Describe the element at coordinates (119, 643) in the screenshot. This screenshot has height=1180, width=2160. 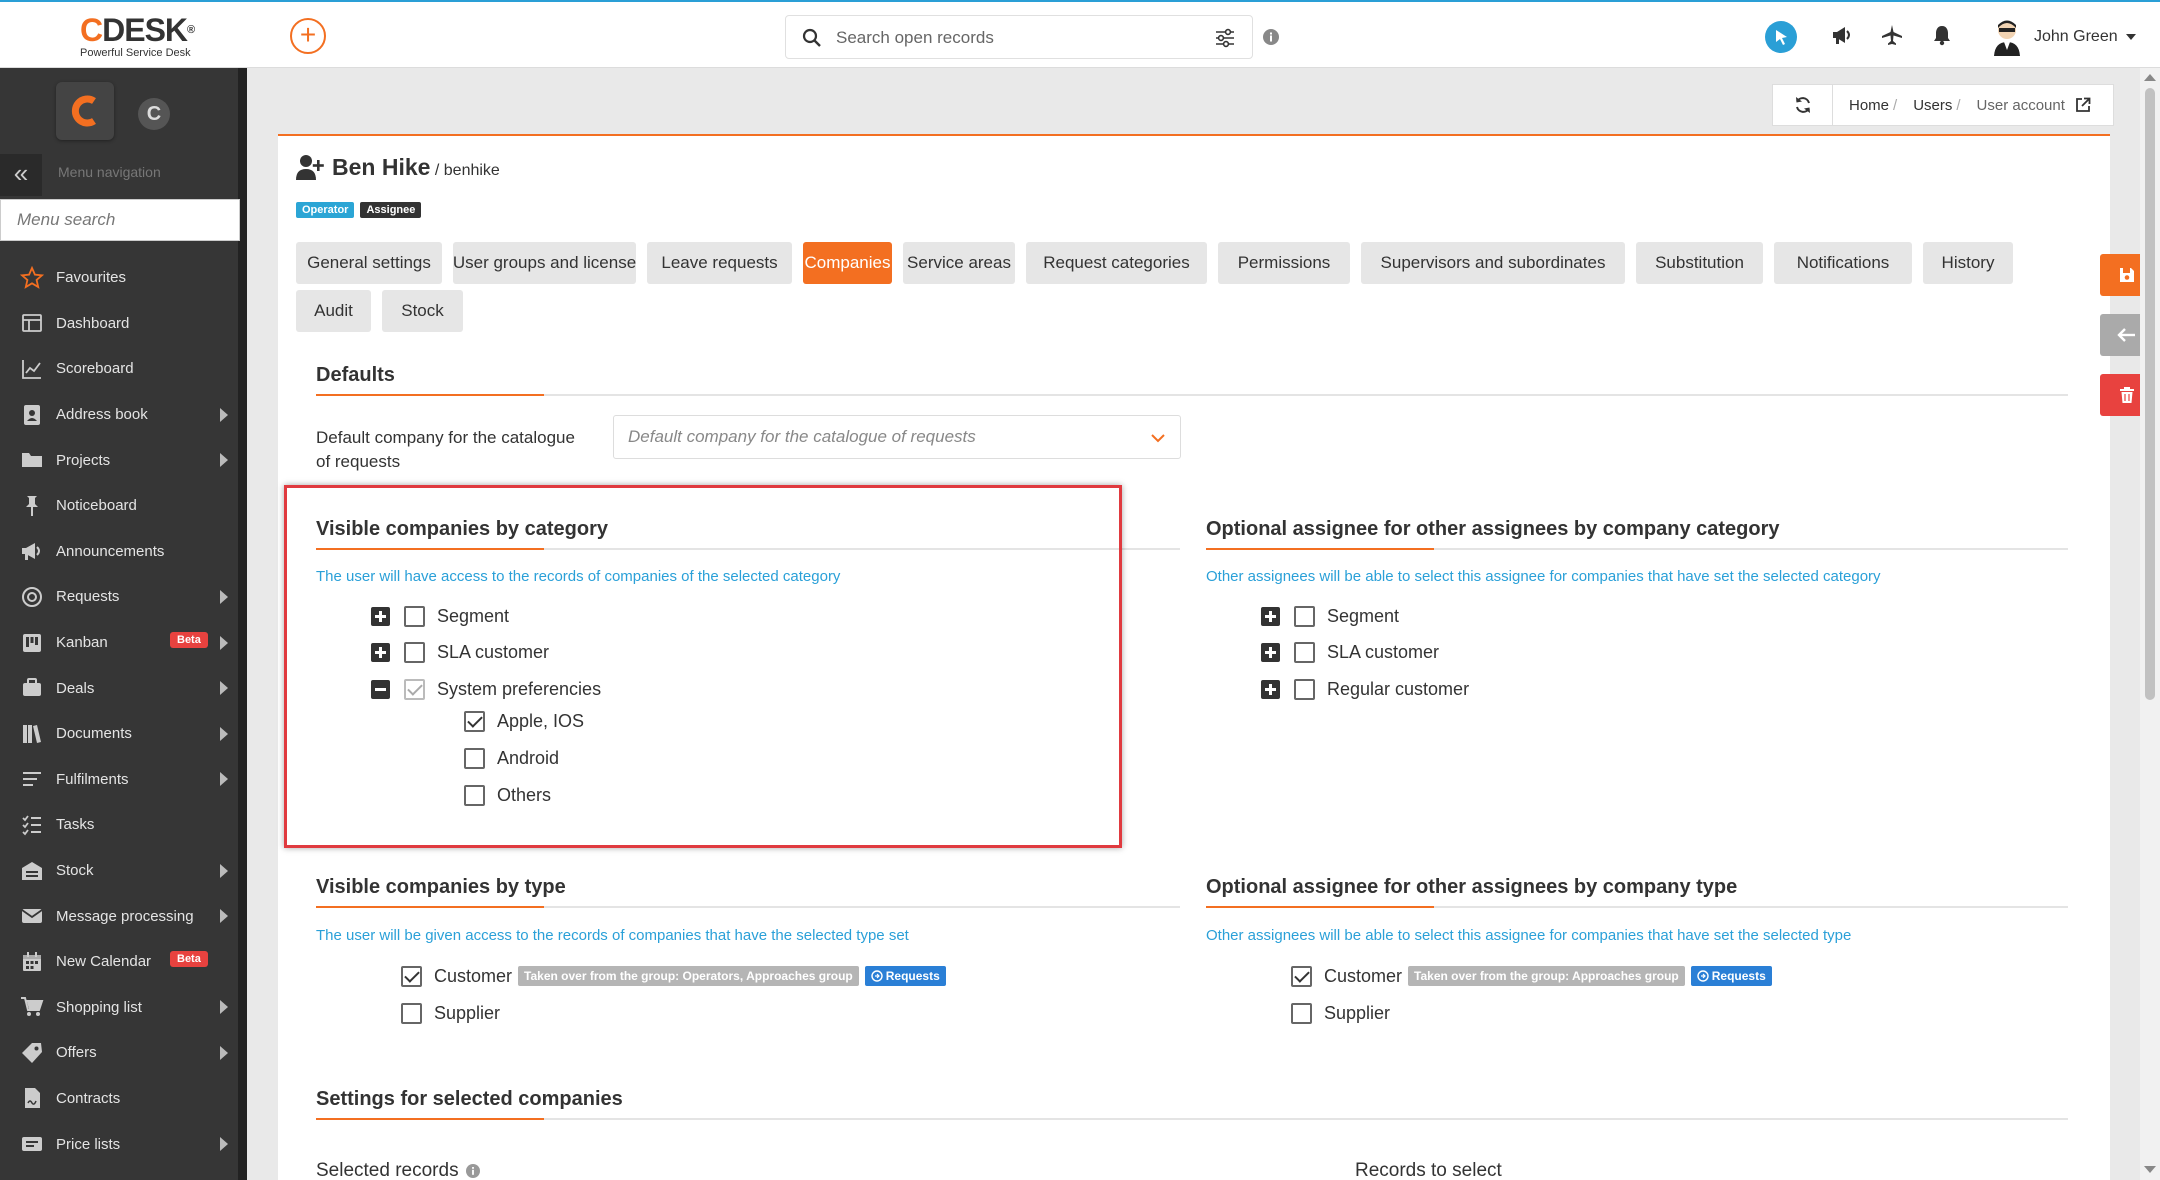
I see `sidebar-item-kanban: Kanban Beta` at that location.